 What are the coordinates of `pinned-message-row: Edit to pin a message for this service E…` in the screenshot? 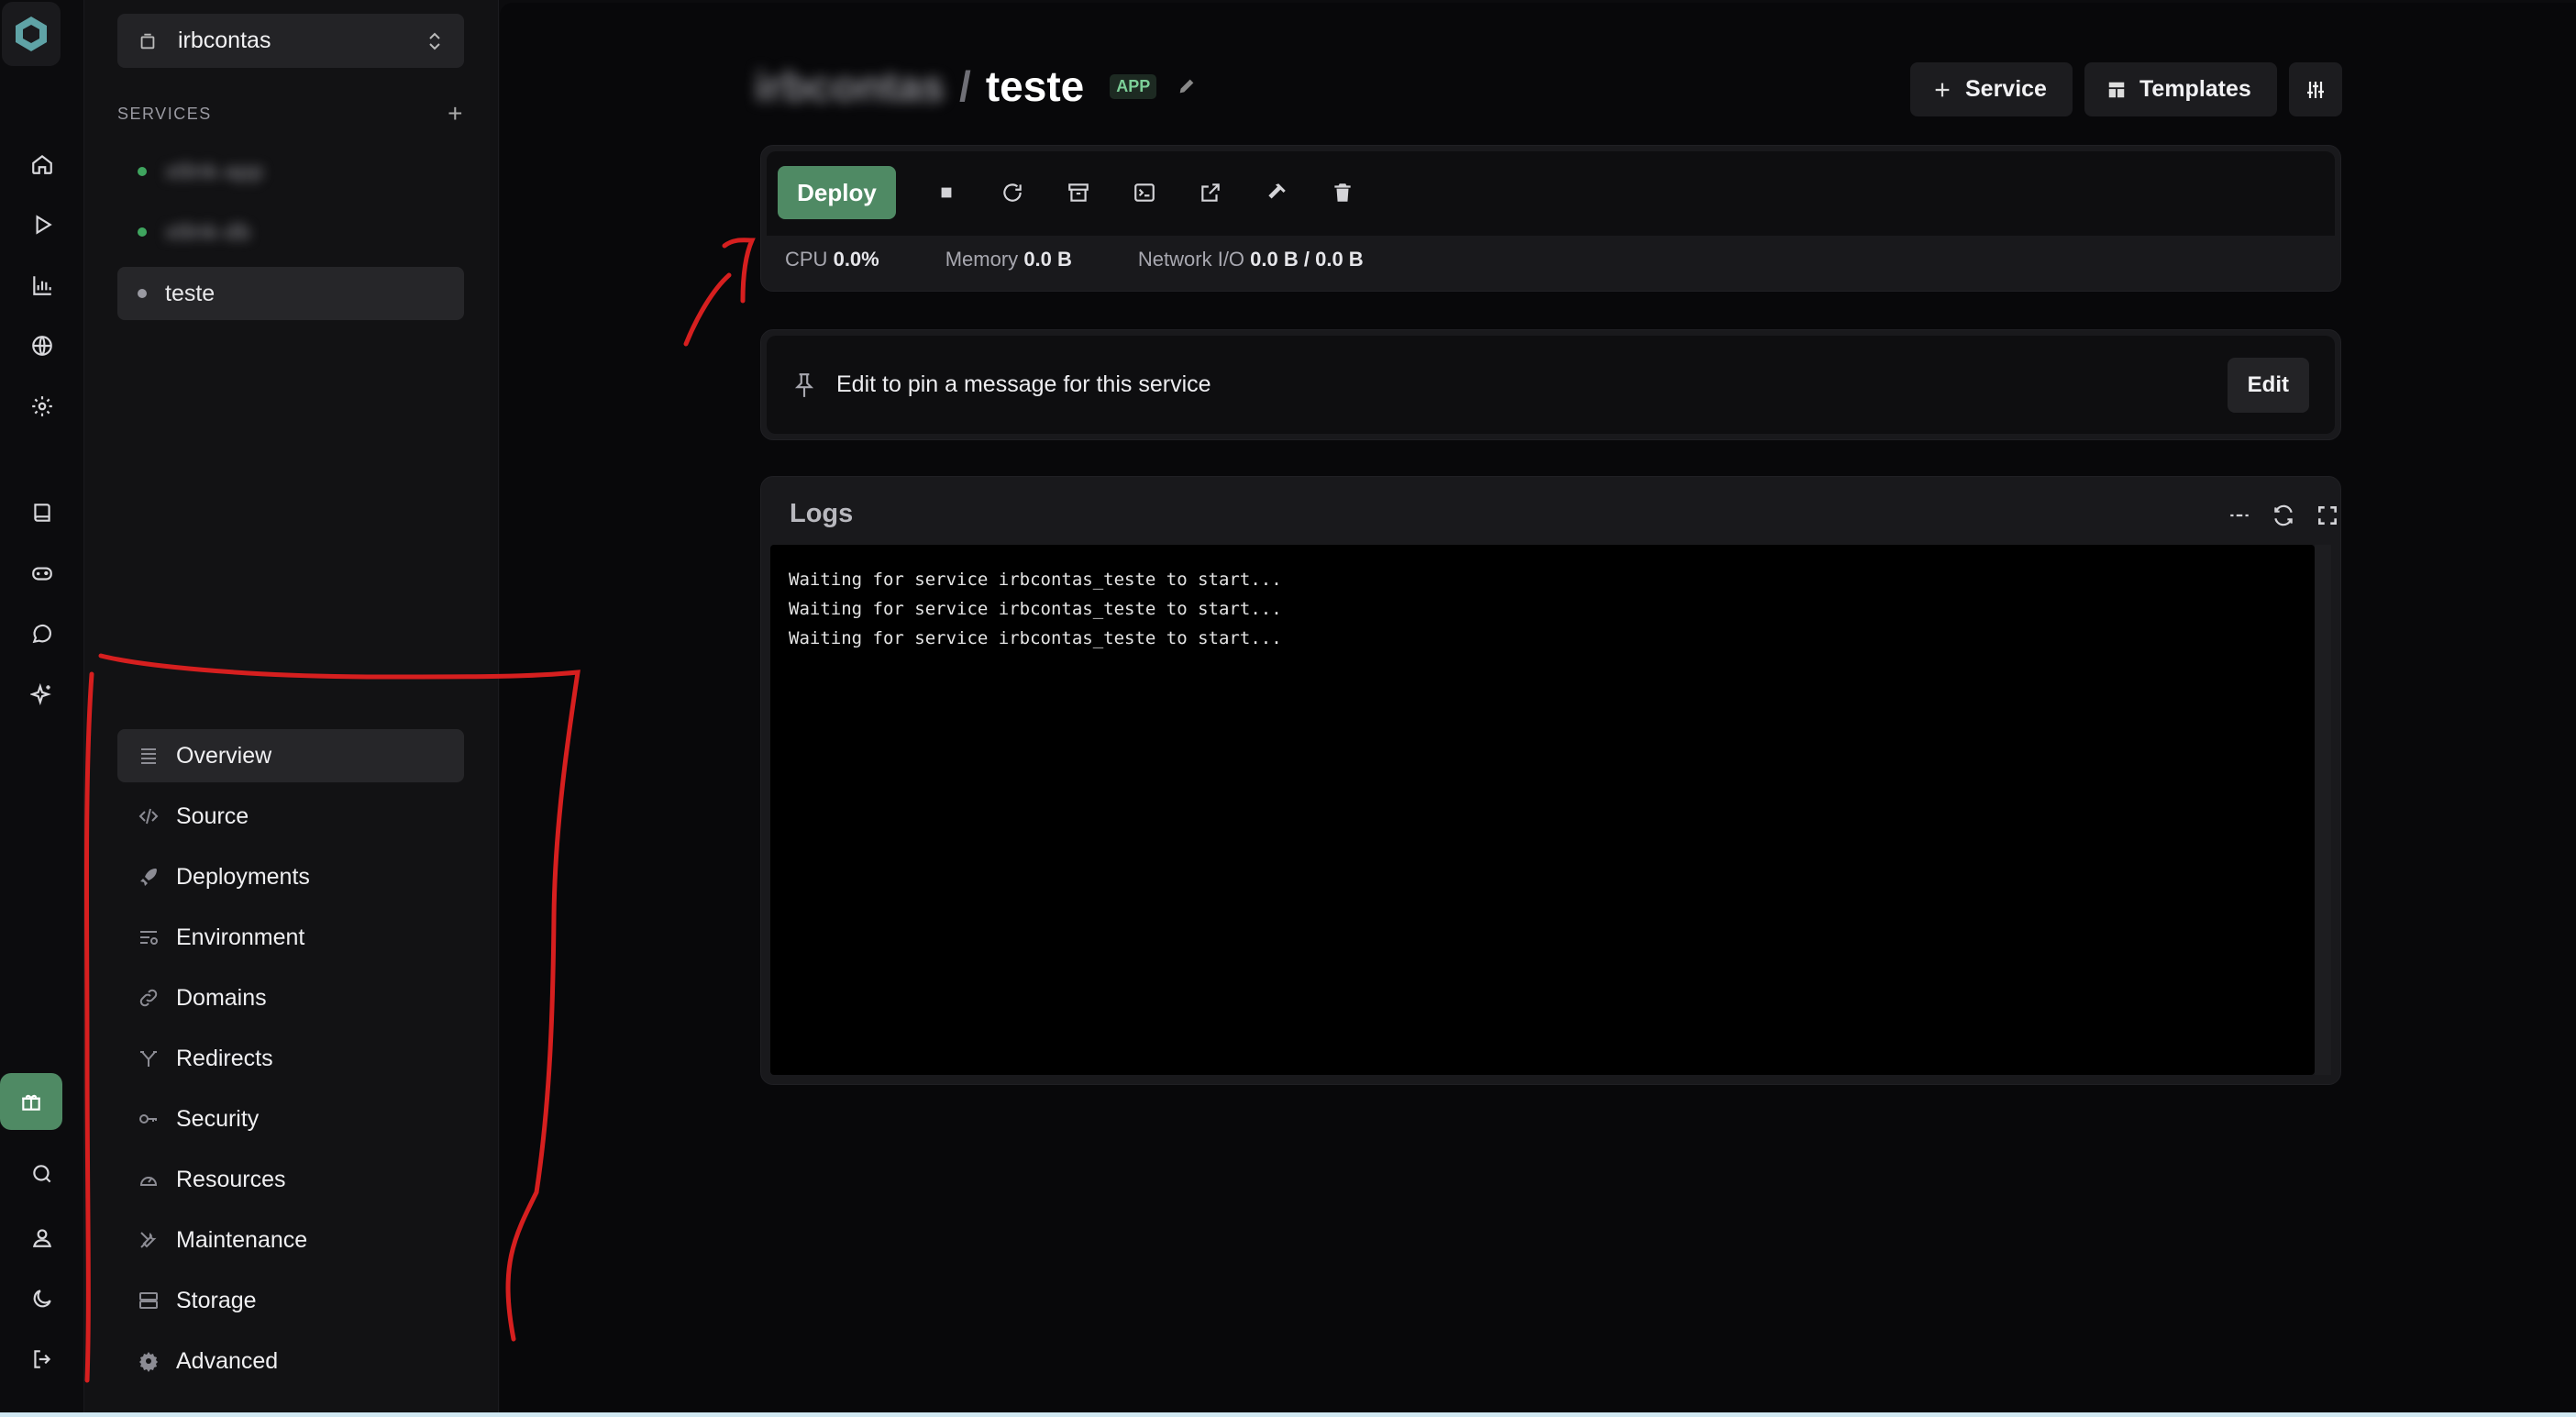 It's located at (1551, 385).